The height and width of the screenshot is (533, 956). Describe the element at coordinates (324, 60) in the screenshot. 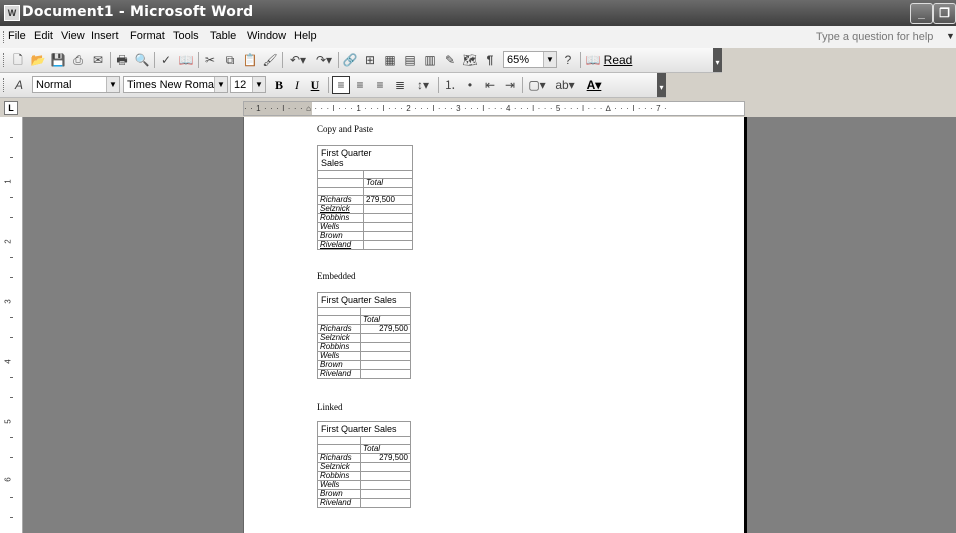

I see `redo-icon: ↷▾` at that location.